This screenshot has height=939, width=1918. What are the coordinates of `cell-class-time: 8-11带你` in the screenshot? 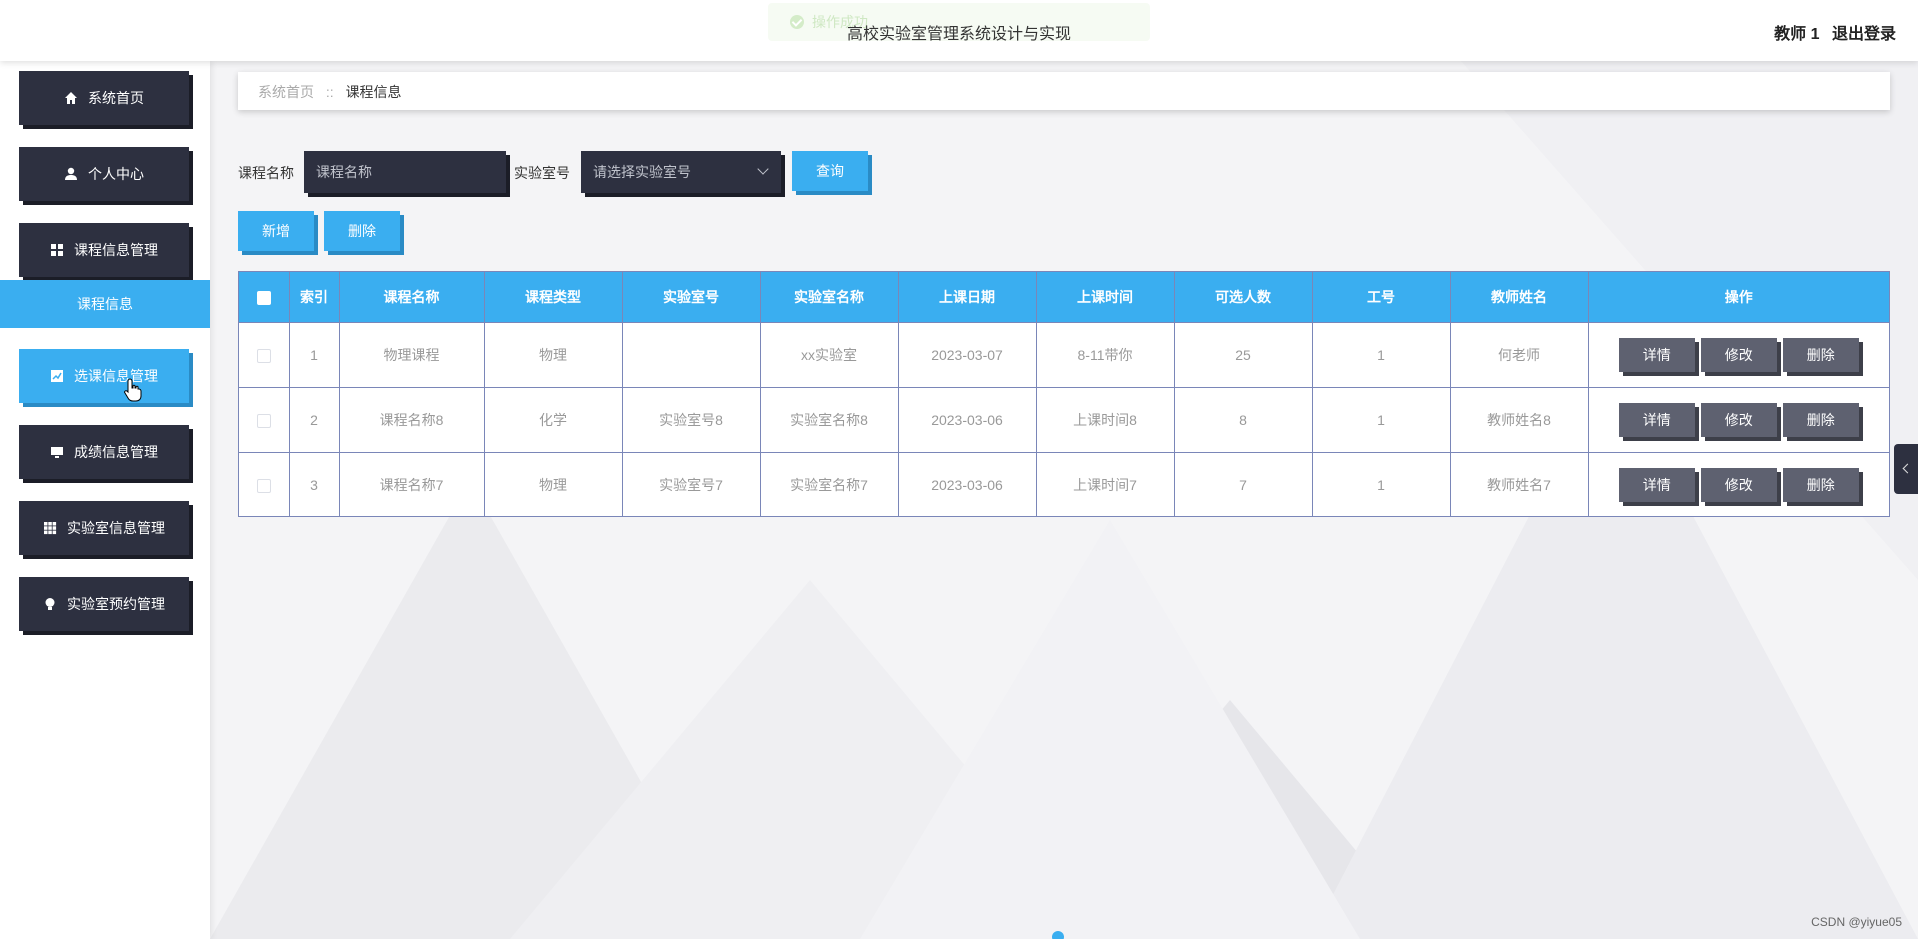 It's located at (1105, 354).